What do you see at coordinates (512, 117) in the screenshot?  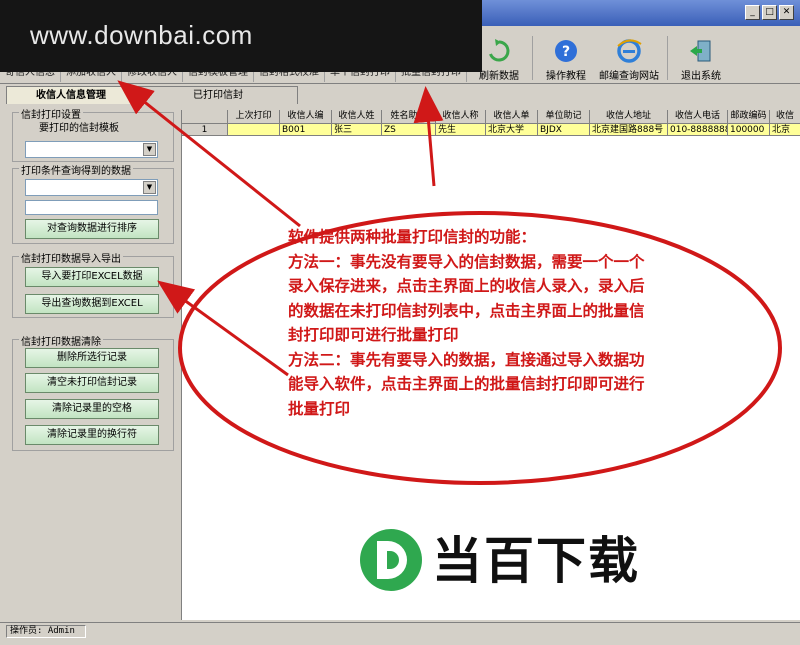 I see `grid-column-header: 收信人单` at bounding box center [512, 117].